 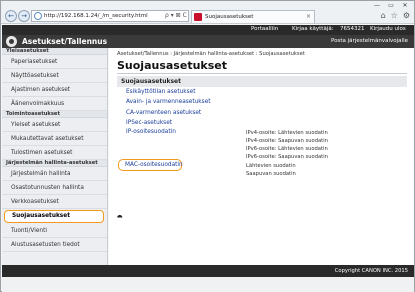 I want to click on back-icon: ←, so click(x=11, y=16).